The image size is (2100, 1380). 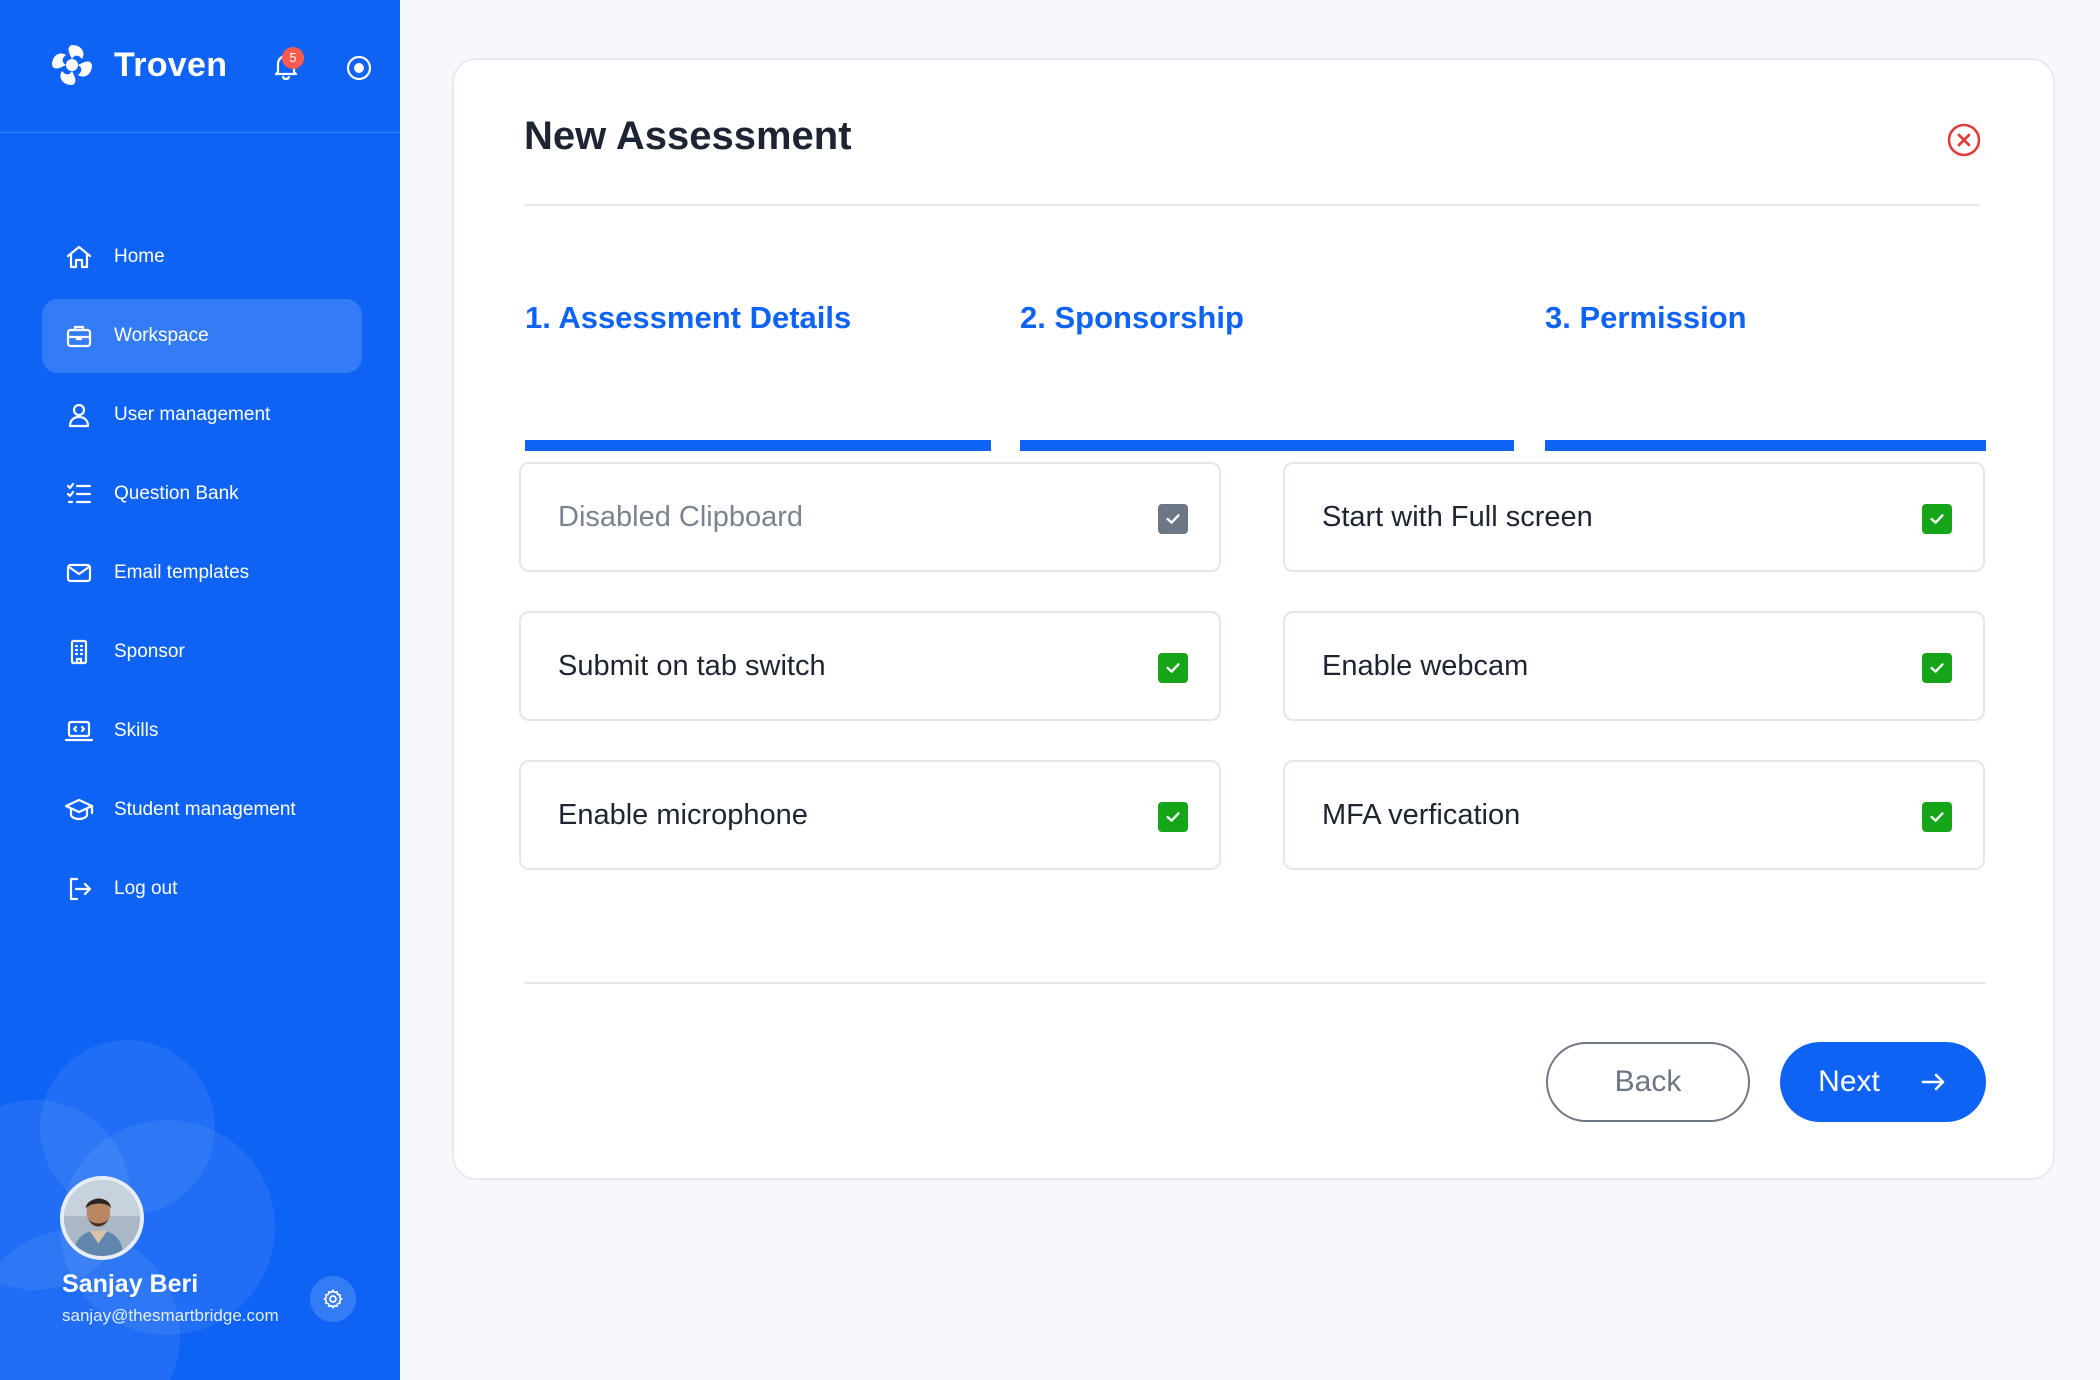 What do you see at coordinates (202, 257) in the screenshot?
I see `sidebar-item-home: Home` at bounding box center [202, 257].